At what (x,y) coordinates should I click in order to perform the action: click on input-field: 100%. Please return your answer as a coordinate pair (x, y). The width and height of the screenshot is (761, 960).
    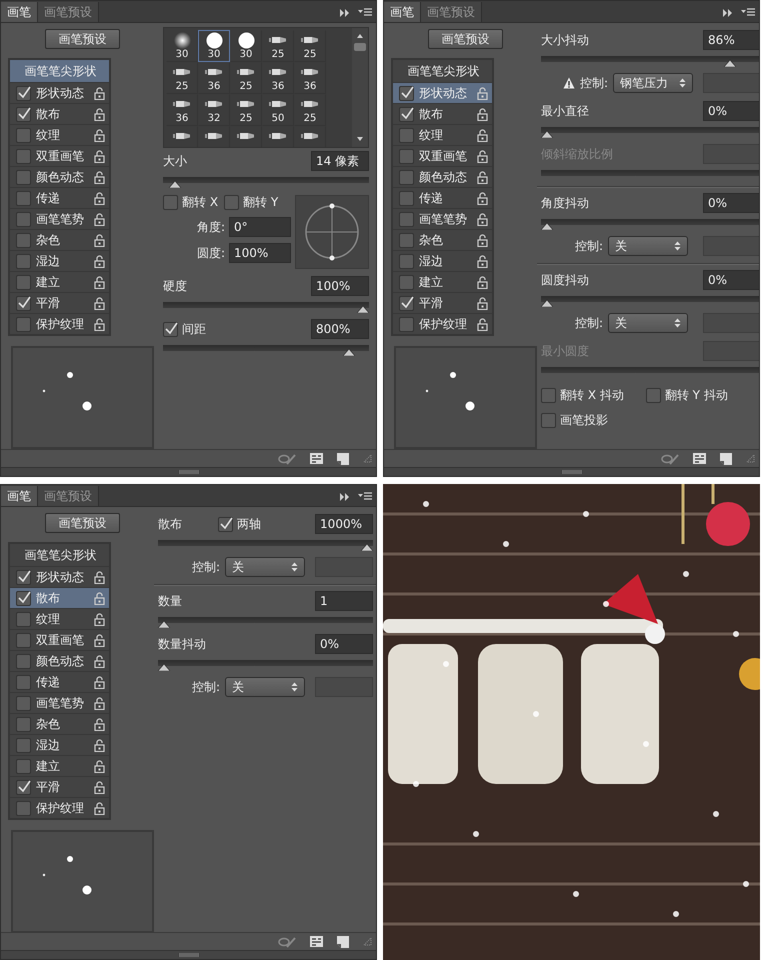
    Looking at the image, I should click on (340, 286).